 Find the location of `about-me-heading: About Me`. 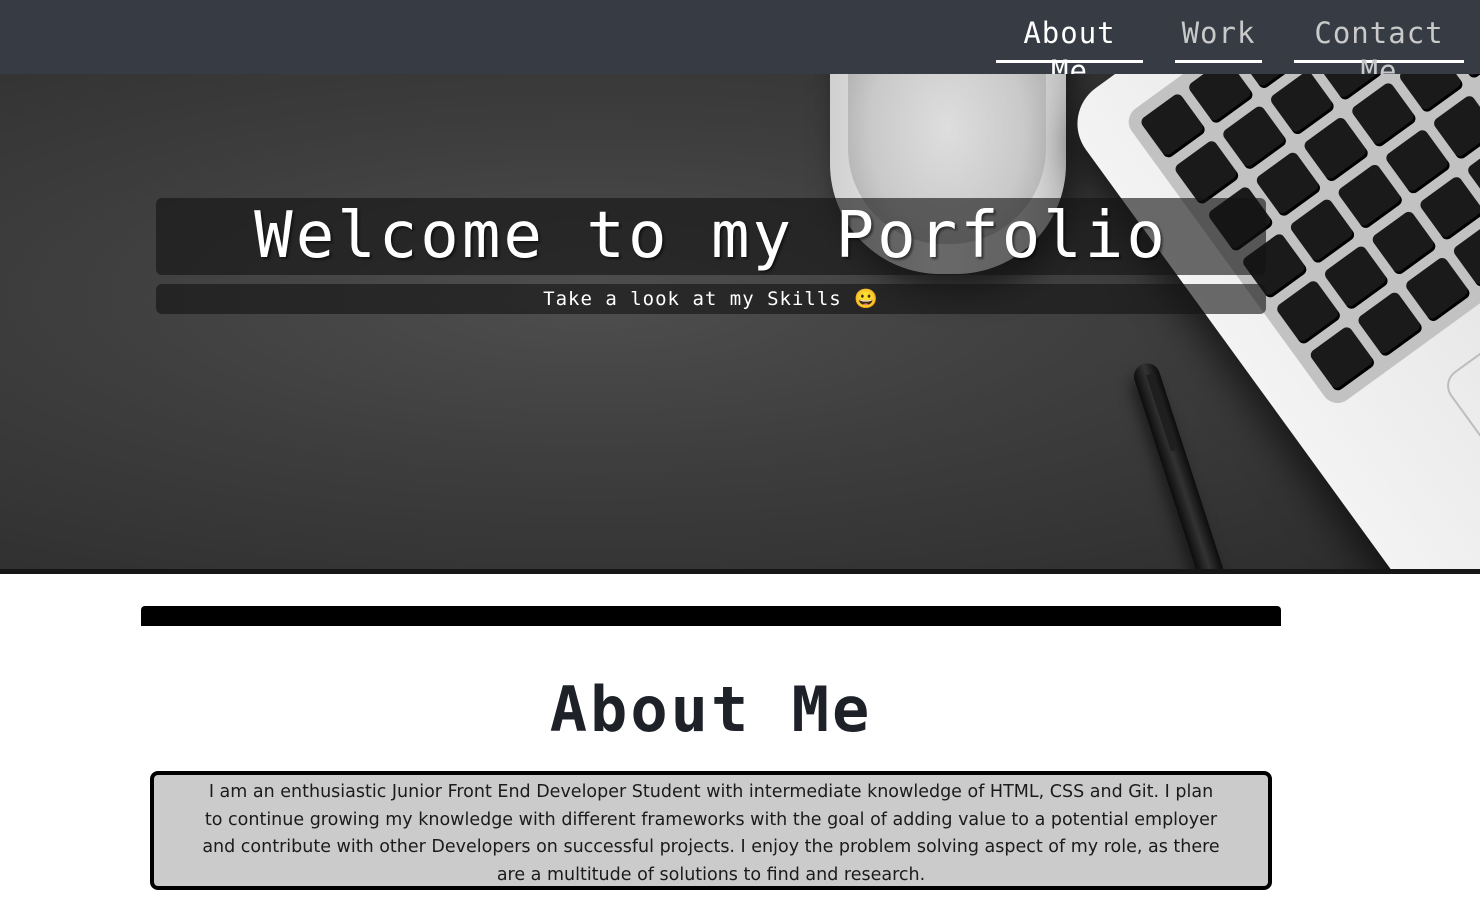

about-me-heading: About Me is located at coordinates (711, 709).